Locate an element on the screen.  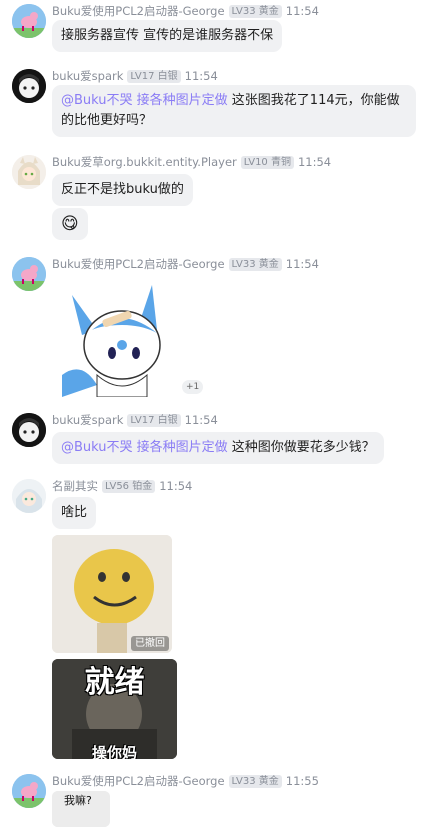
avatar-mingfu is located at coordinates (29, 496).